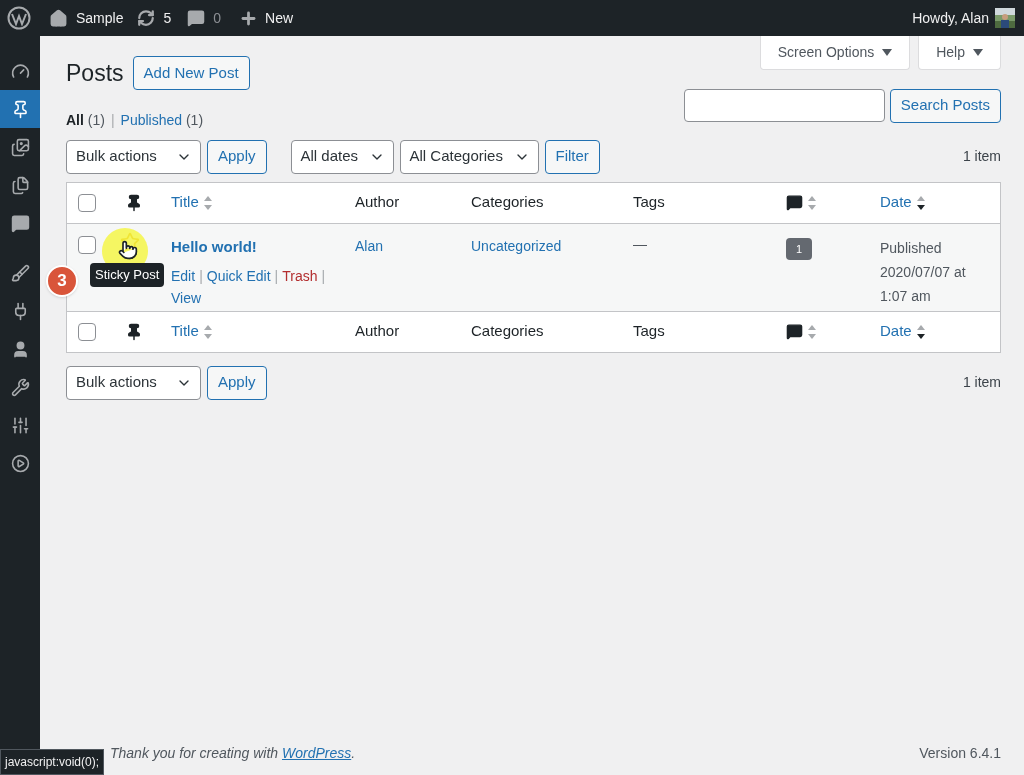  I want to click on dashboard-icon, so click(20, 71).